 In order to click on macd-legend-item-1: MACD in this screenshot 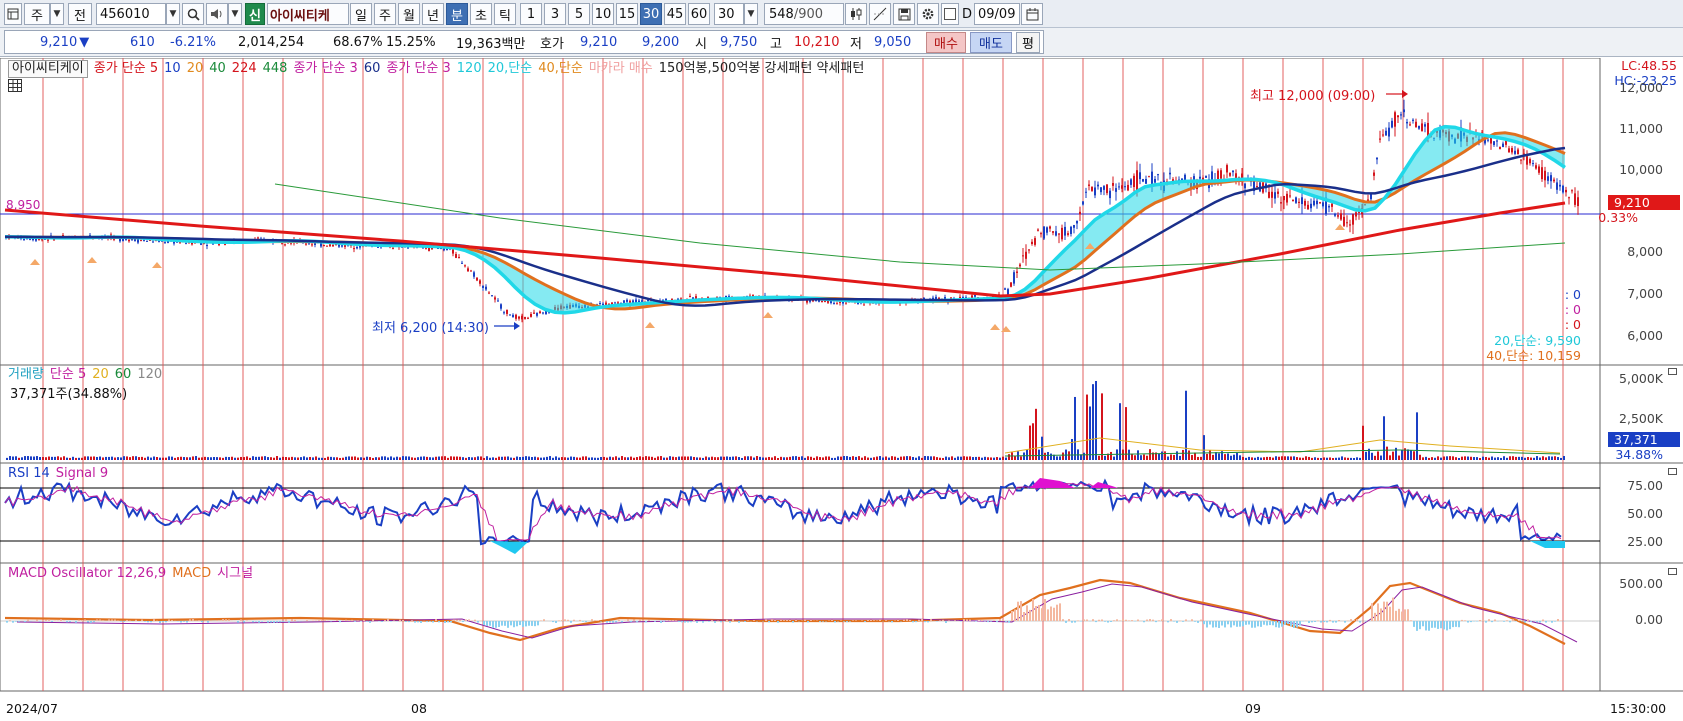, I will do `click(191, 574)`.